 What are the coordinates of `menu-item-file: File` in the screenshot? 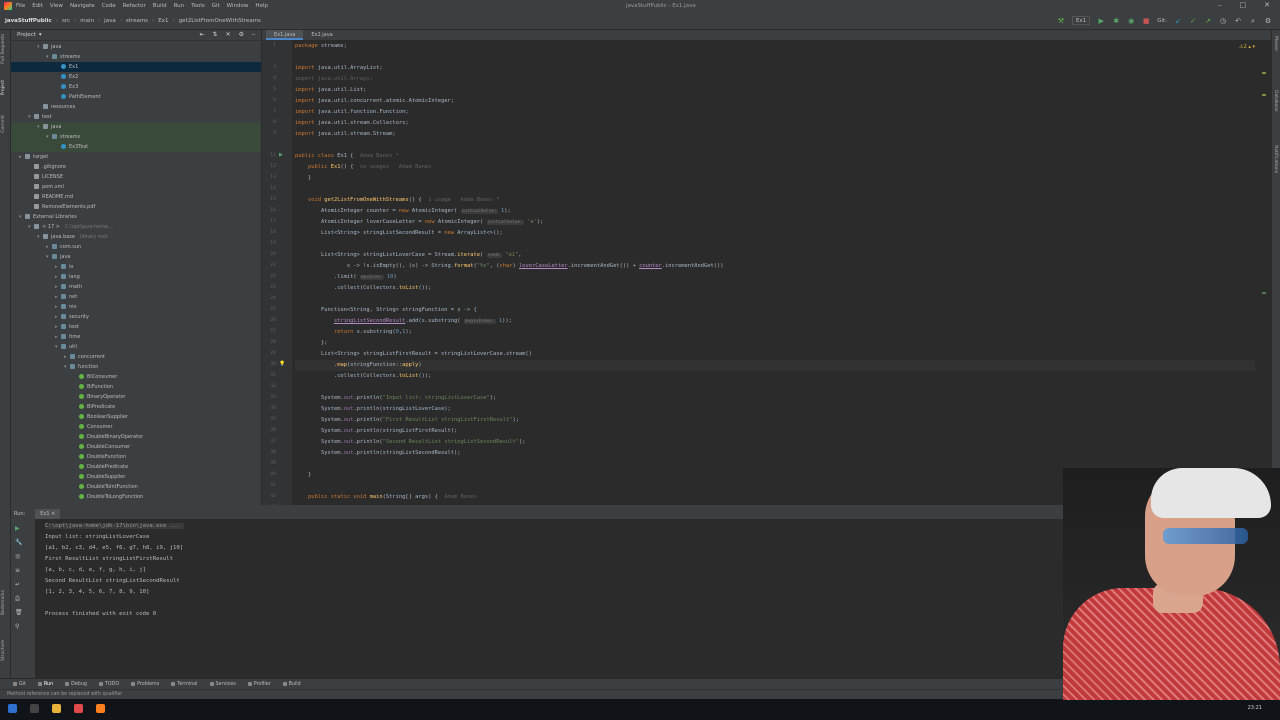 It's located at (20, 6).